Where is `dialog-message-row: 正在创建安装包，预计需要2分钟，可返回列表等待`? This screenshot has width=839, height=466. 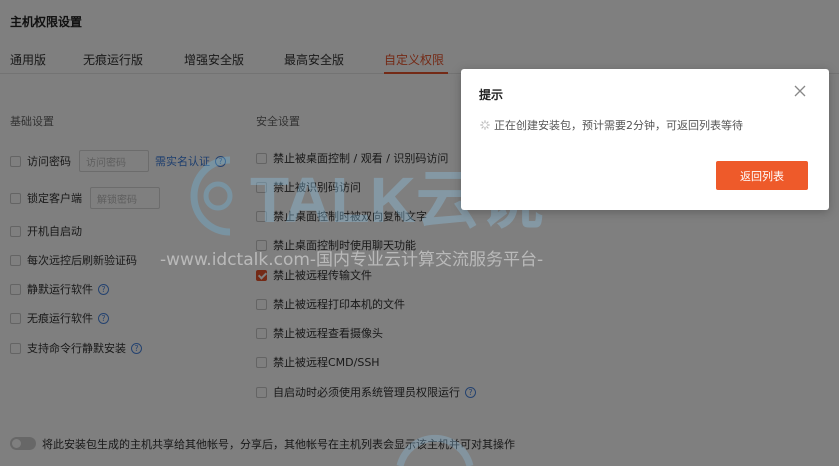 dialog-message-row: 正在创建安装包，预计需要2分钟，可返回列表等待 is located at coordinates (611, 125).